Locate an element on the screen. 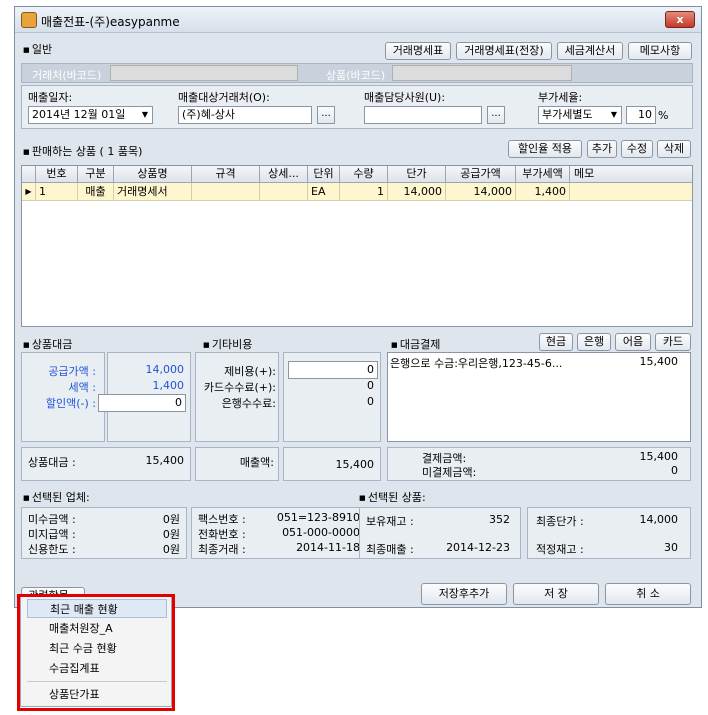  row-cell-memo is located at coordinates (631, 192).